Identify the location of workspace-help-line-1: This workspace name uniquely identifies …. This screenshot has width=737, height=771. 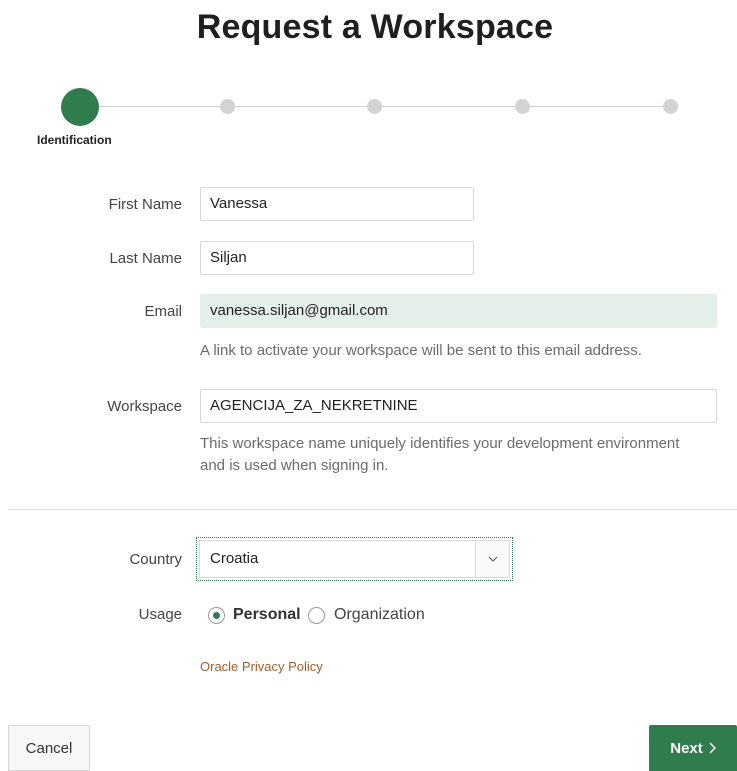
(440, 443).